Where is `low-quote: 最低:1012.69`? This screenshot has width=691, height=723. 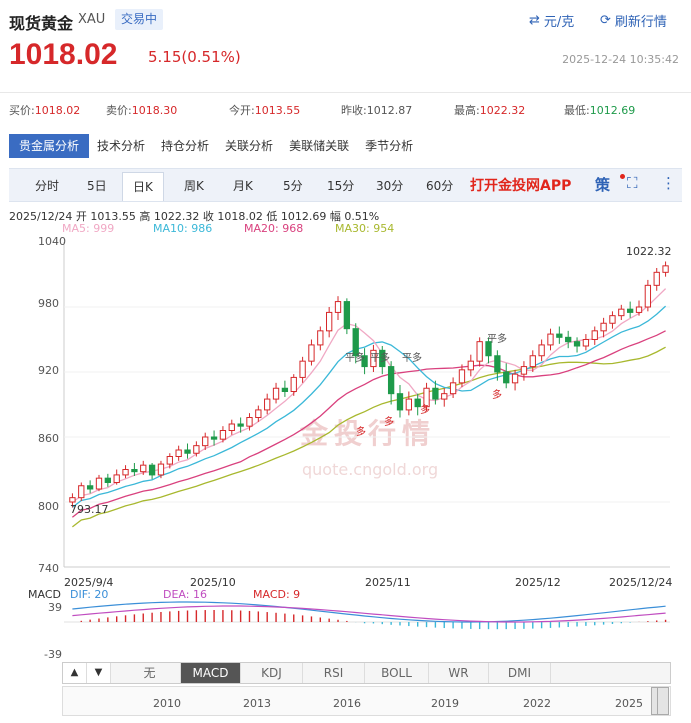
low-quote: 最低:1012.69 is located at coordinates (600, 110).